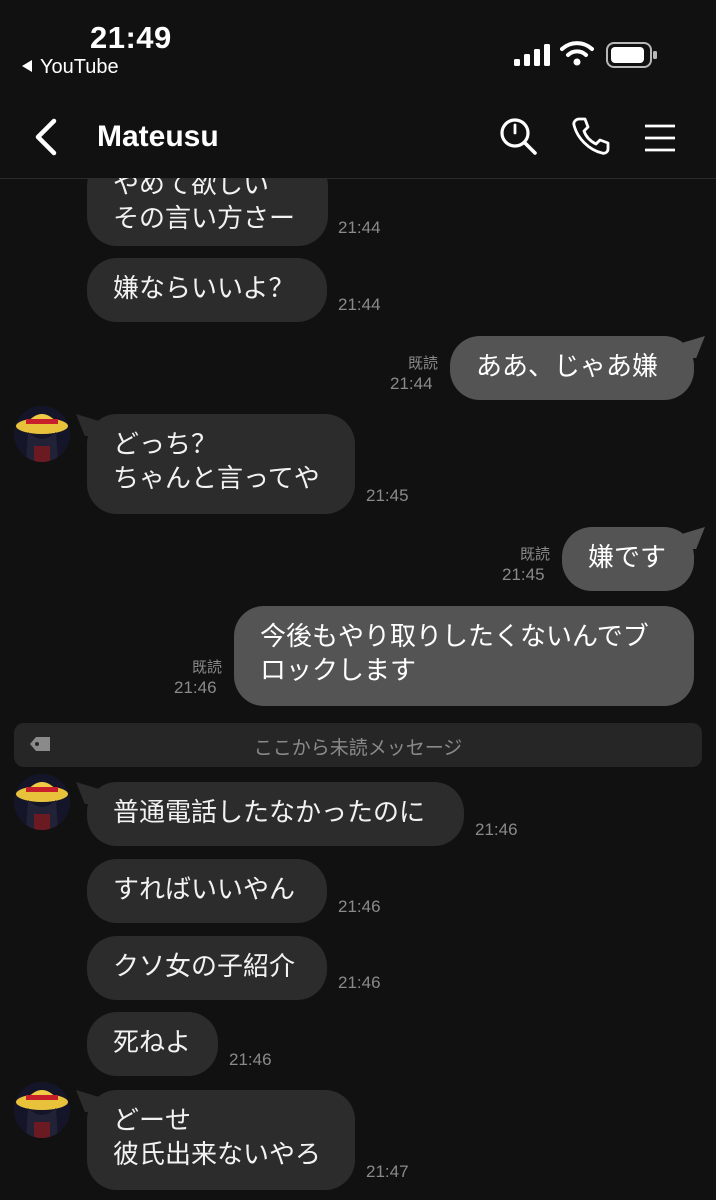 This screenshot has width=716, height=1200. Describe the element at coordinates (221, 1140) in the screenshot. I see `message-bubble: どーせ 彼氏出来ないやろ` at that location.